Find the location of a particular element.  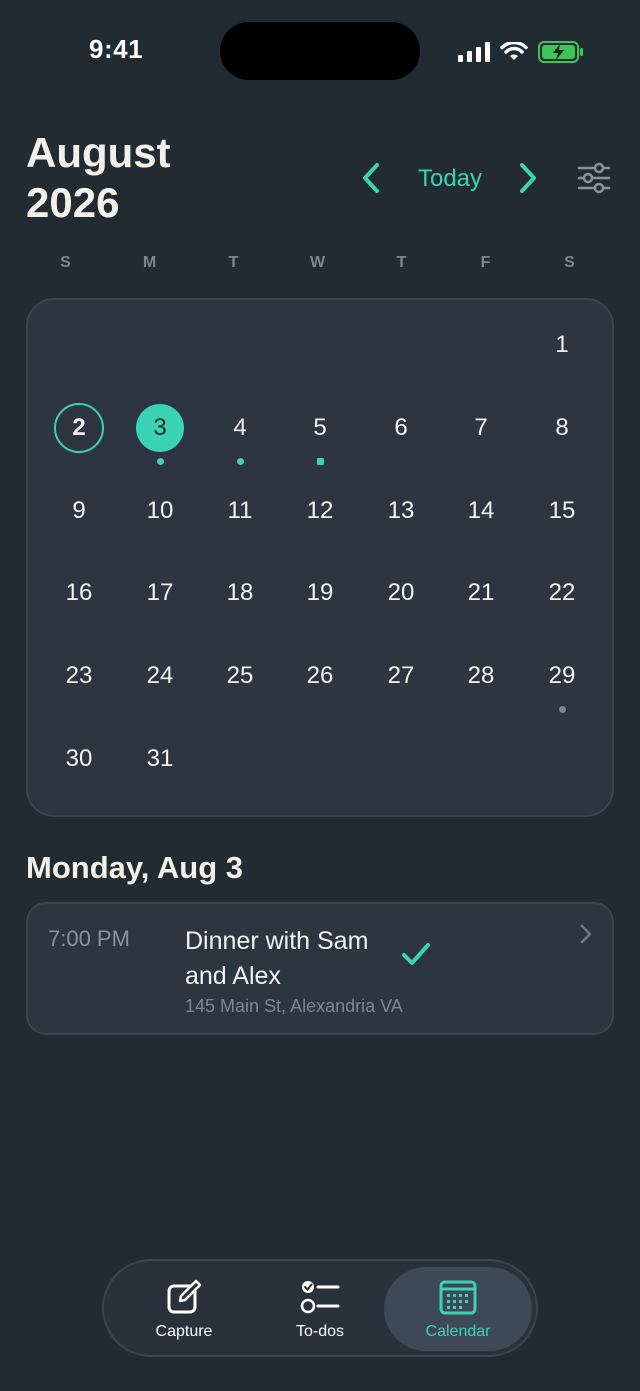

day-cell-6: 6 is located at coordinates (401, 428).